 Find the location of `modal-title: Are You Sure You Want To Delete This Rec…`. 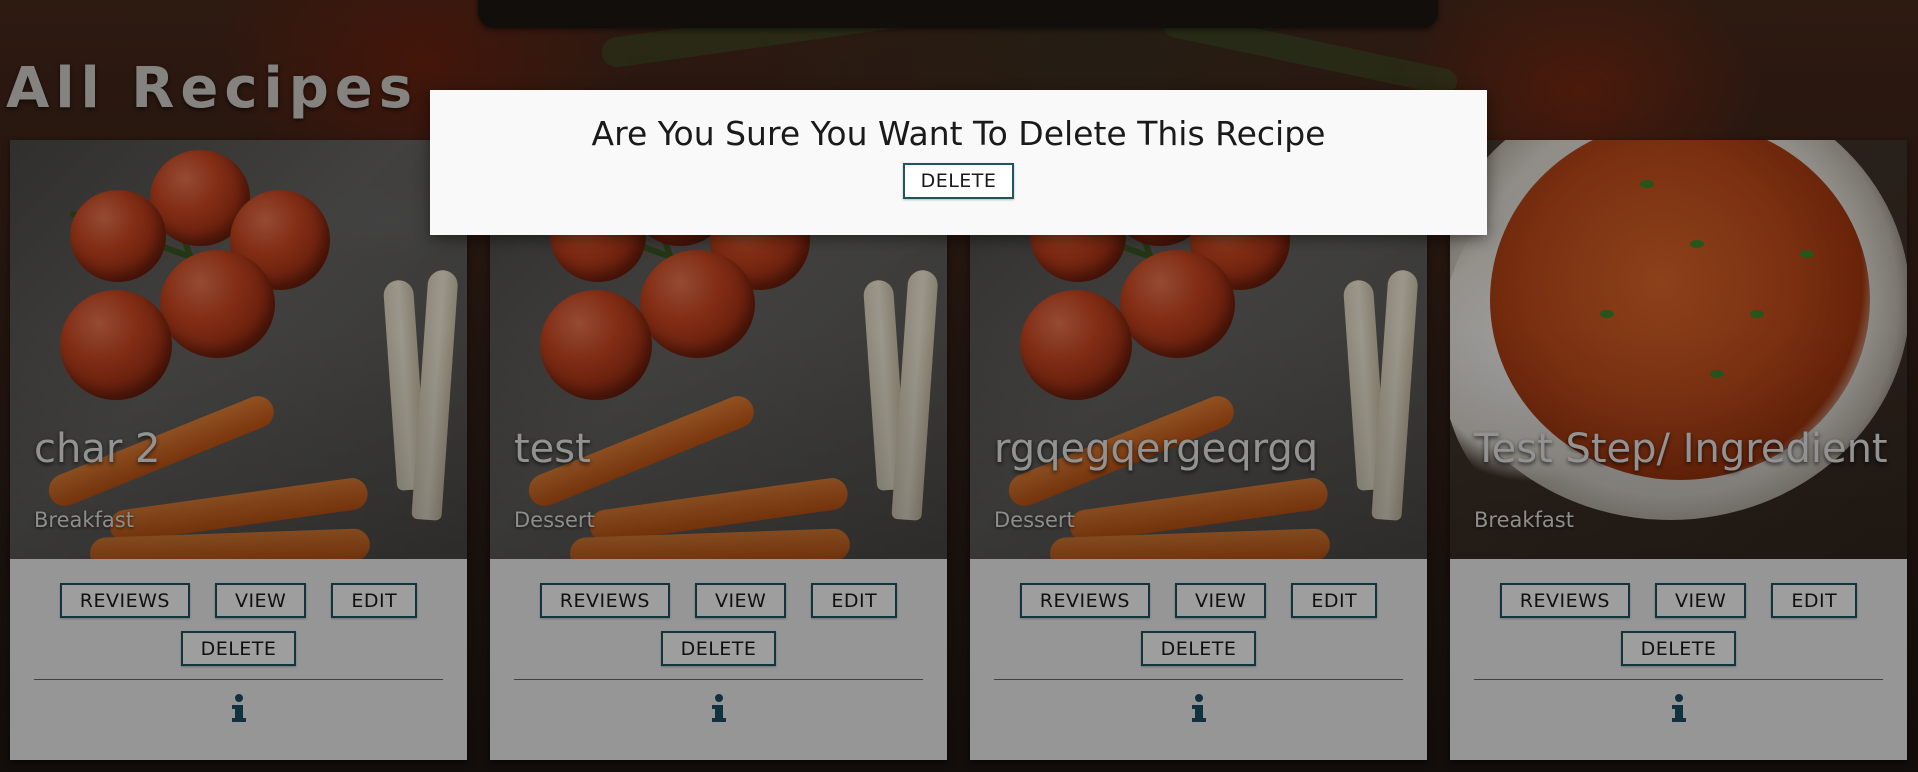

modal-title: Are You Sure You Want To Delete This Rec… is located at coordinates (958, 133).